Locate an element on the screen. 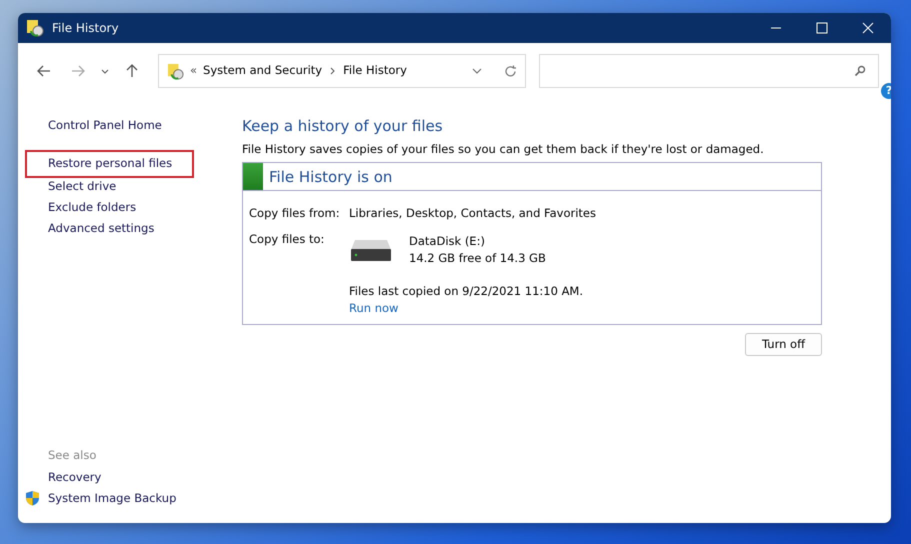 This screenshot has height=544, width=911. close-icon is located at coordinates (868, 28).